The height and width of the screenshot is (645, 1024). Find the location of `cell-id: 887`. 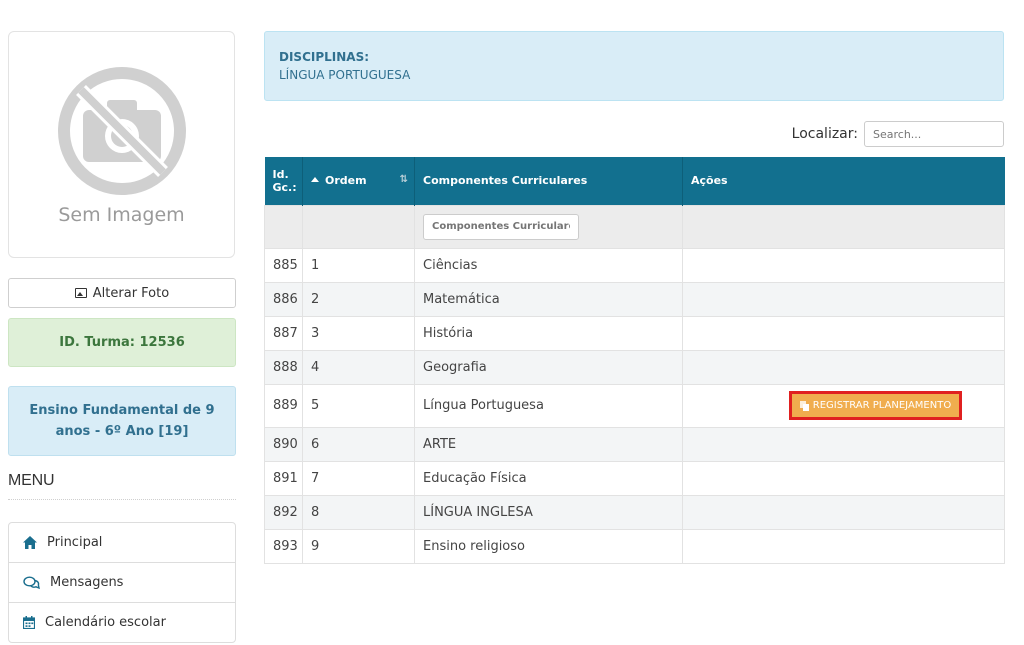

cell-id: 887 is located at coordinates (283, 333).